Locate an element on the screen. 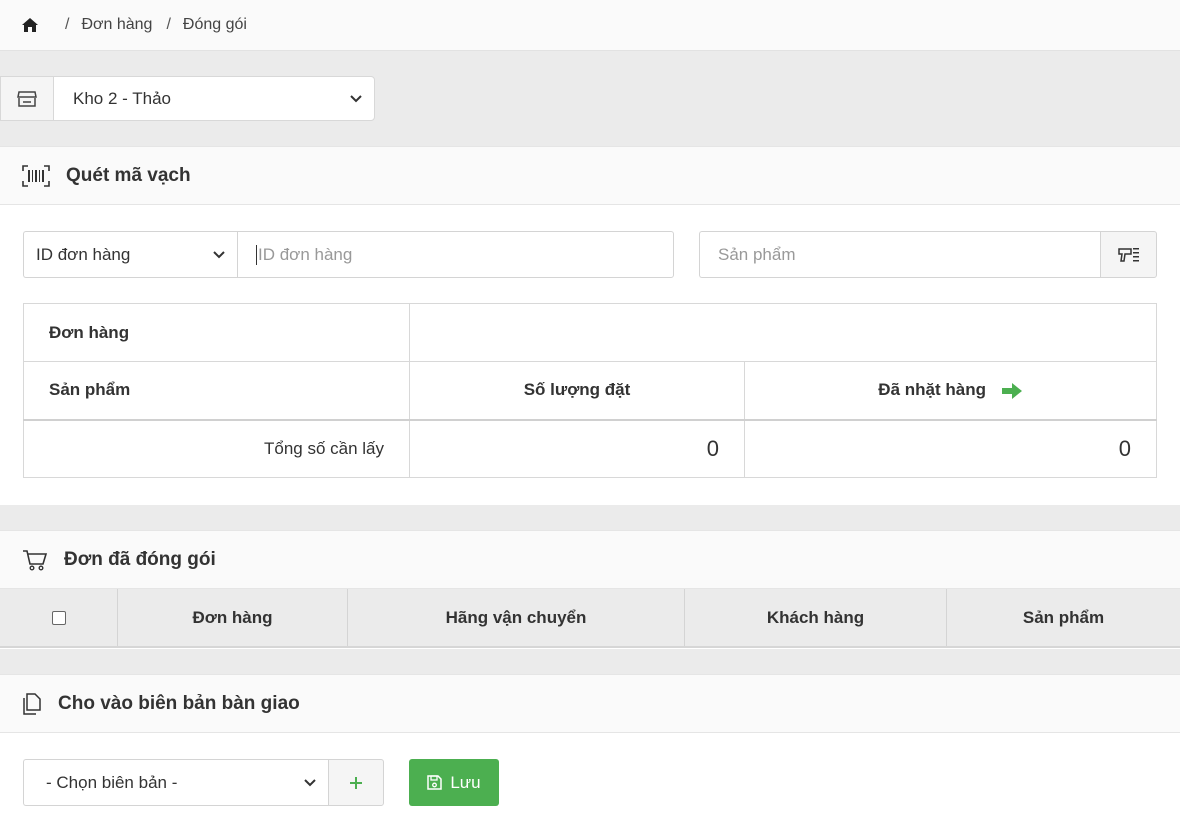 The width and height of the screenshot is (1180, 828). column-order: Đơn hàng is located at coordinates (233, 617).